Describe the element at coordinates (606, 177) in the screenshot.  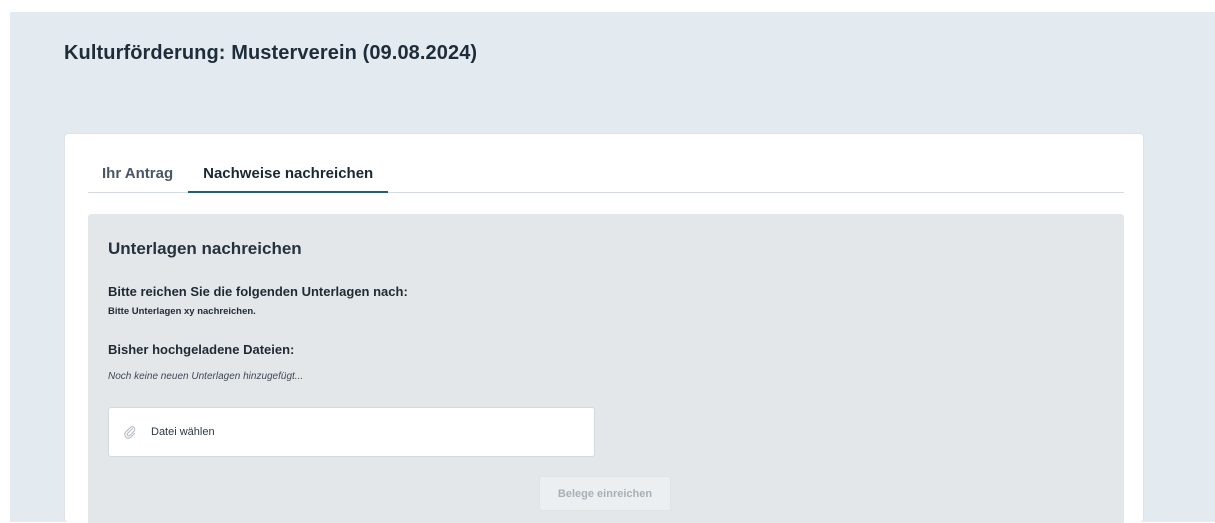
I see `tab-bar: Ihr Antrag Nachweise nachreichen` at that location.